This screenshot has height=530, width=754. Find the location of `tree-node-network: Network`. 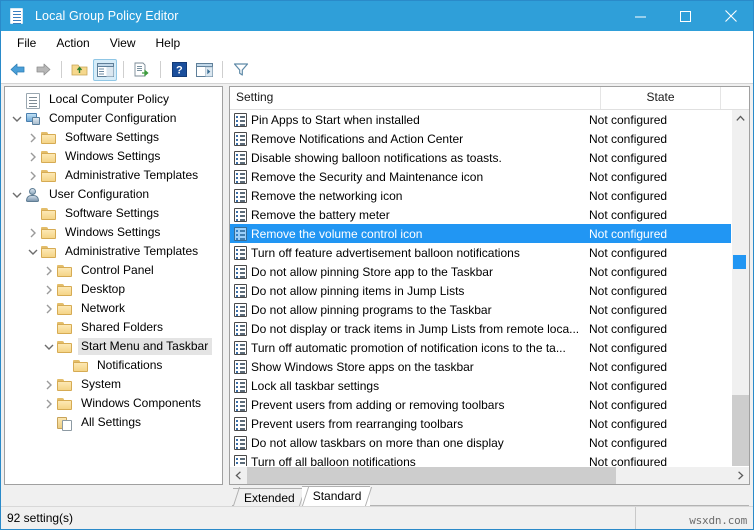

tree-node-network: Network is located at coordinates (113, 308).